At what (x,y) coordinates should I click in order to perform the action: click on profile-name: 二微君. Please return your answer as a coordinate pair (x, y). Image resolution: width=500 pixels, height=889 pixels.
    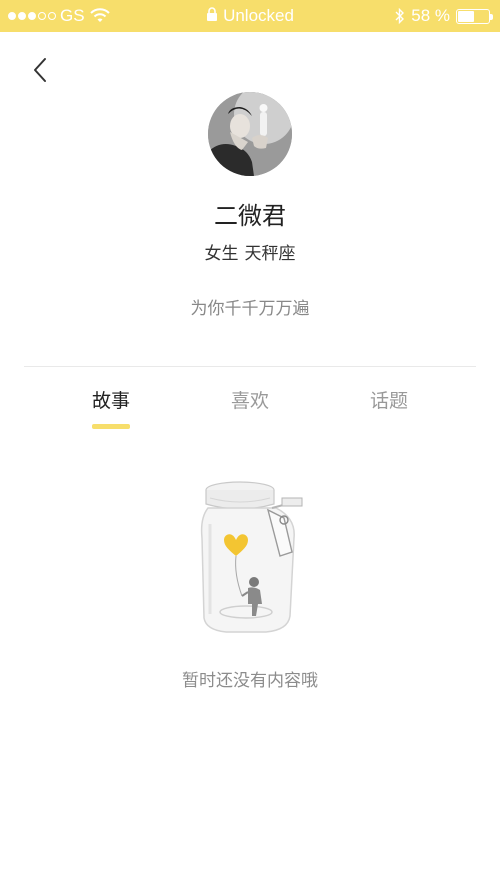
    Looking at the image, I should click on (250, 216).